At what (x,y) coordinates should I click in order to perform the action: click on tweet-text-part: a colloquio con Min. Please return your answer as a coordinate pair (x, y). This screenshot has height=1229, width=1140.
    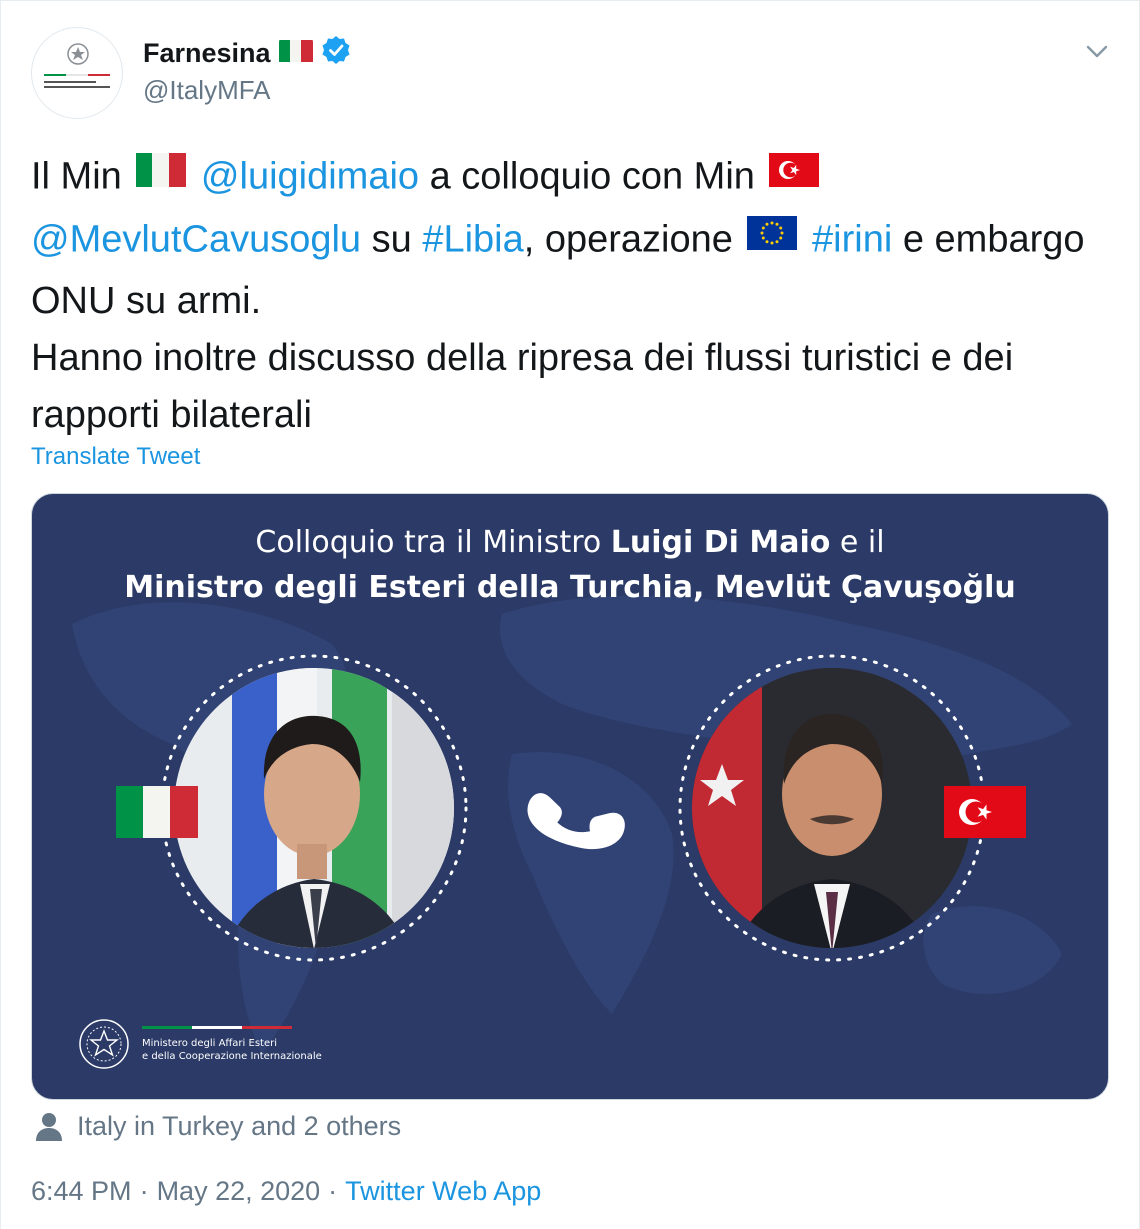
    Looking at the image, I should click on (592, 176).